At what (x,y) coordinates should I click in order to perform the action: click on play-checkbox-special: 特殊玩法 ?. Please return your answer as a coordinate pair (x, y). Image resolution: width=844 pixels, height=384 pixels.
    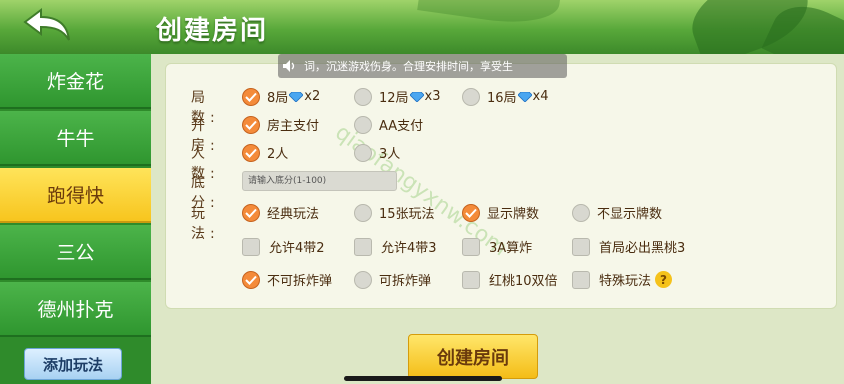
    Looking at the image, I should click on (622, 279).